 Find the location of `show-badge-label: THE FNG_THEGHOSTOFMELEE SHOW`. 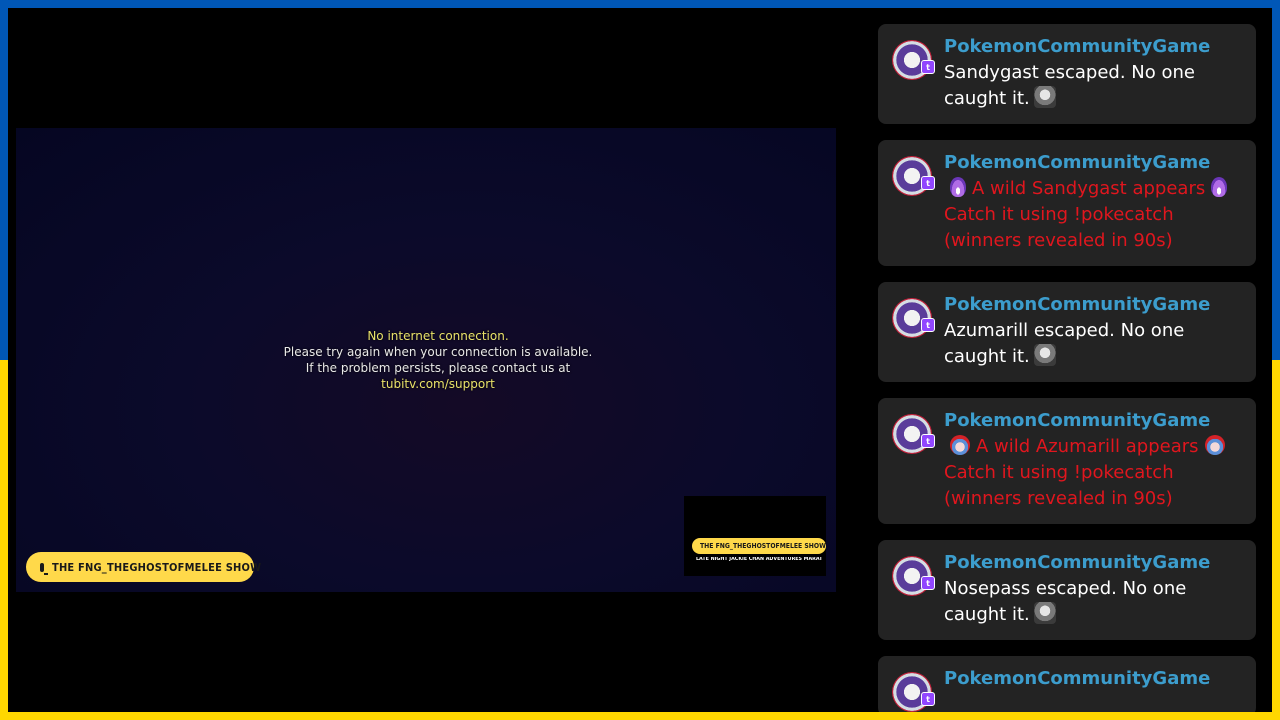

show-badge-label: THE FNG_THEGHOSTOFMELEE SHOW is located at coordinates (157, 567).